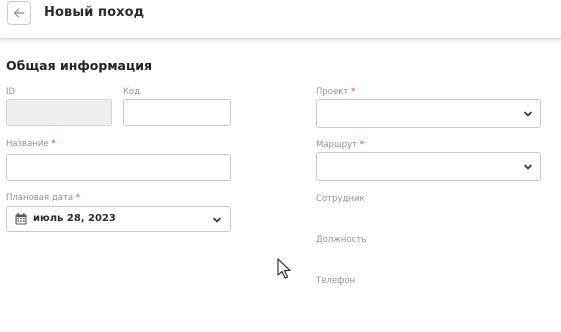 This screenshot has height=332, width=561. Describe the element at coordinates (79, 65) in the screenshot. I see `section-title: Общая информация` at that location.